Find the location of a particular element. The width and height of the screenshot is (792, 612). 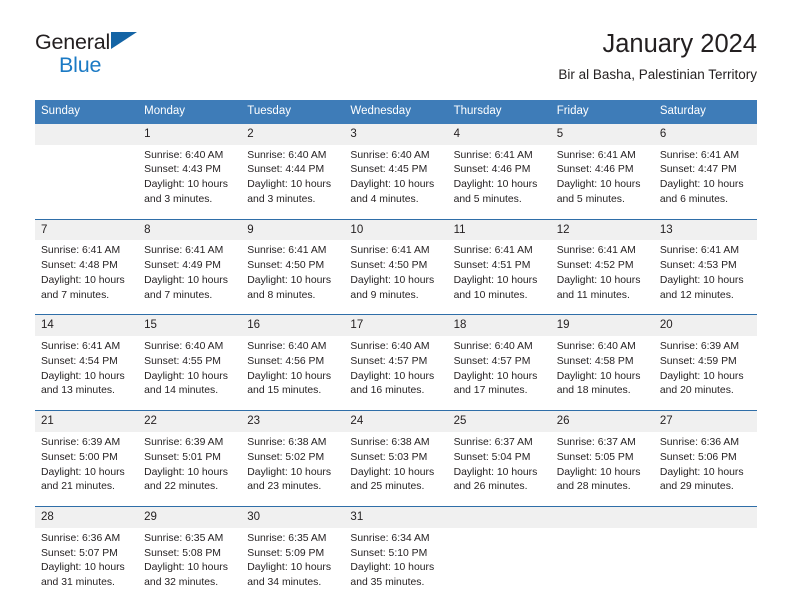

sunrise-time: Sunrise: 6:38 AM is located at coordinates (390, 442).